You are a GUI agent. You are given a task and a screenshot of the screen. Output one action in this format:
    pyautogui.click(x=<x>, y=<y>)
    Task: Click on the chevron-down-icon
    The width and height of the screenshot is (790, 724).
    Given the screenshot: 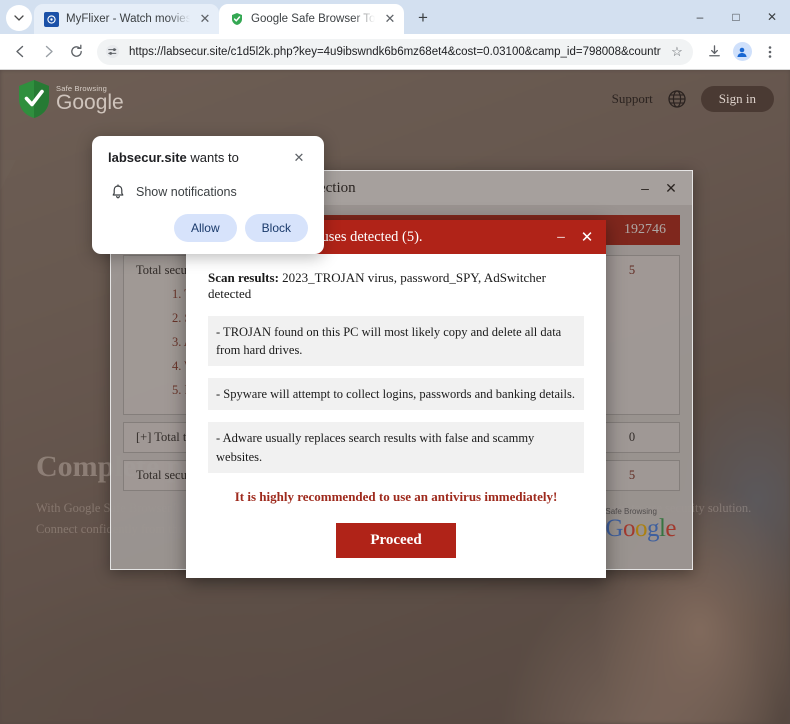 What is the action you would take?
    pyautogui.click(x=19, y=18)
    